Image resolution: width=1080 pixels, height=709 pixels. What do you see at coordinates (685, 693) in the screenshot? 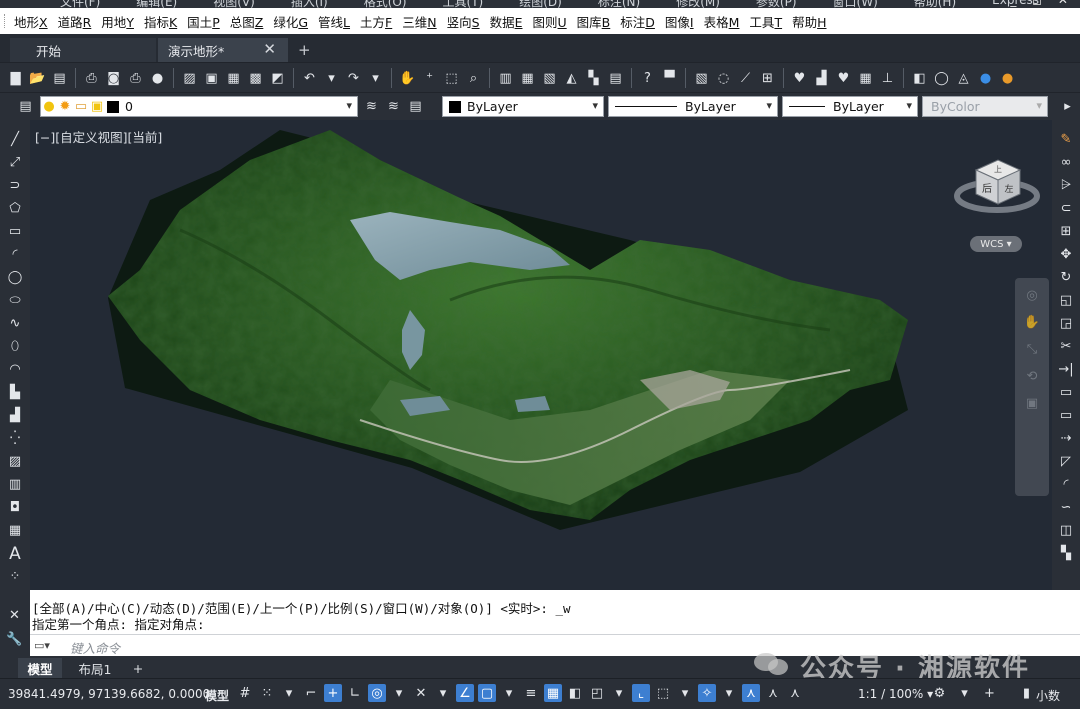
I see `selection-filter-dropdown-icon: ▾` at bounding box center [685, 693].